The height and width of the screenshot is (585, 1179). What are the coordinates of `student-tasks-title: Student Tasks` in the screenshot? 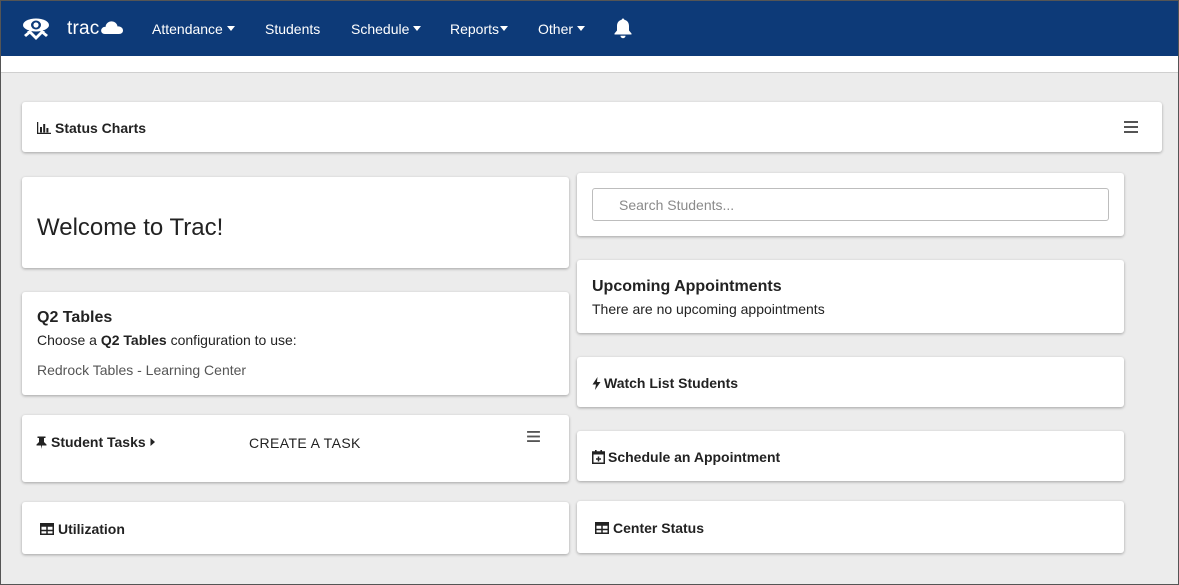 It's located at (98, 442).